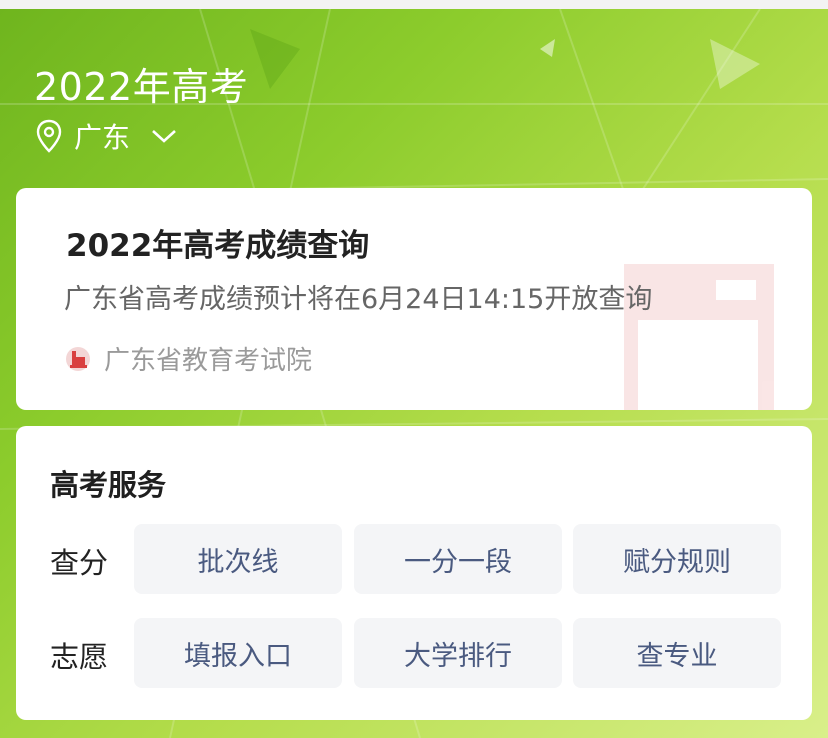 This screenshot has height=738, width=828. What do you see at coordinates (102, 137) in the screenshot?
I see `location-label: 广东` at bounding box center [102, 137].